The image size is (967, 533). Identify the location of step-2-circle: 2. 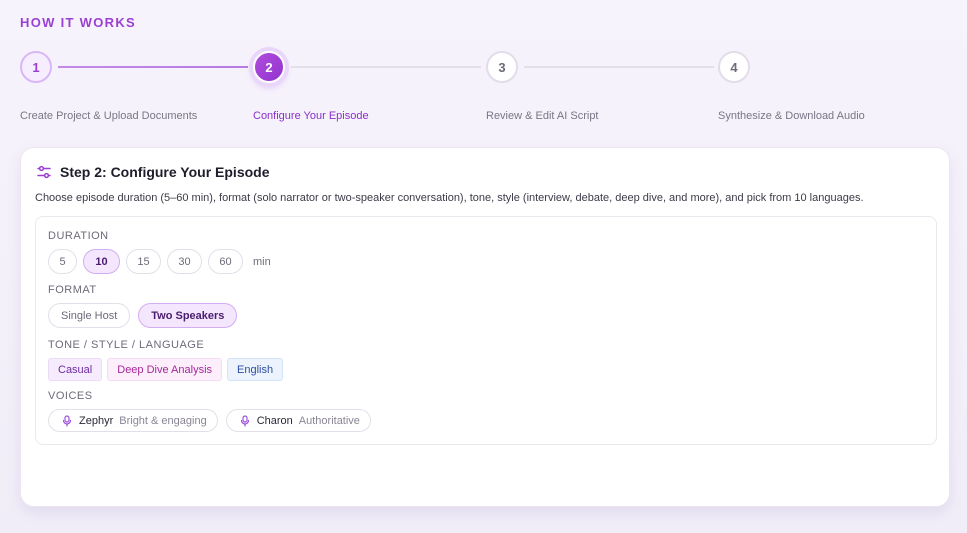
(269, 67).